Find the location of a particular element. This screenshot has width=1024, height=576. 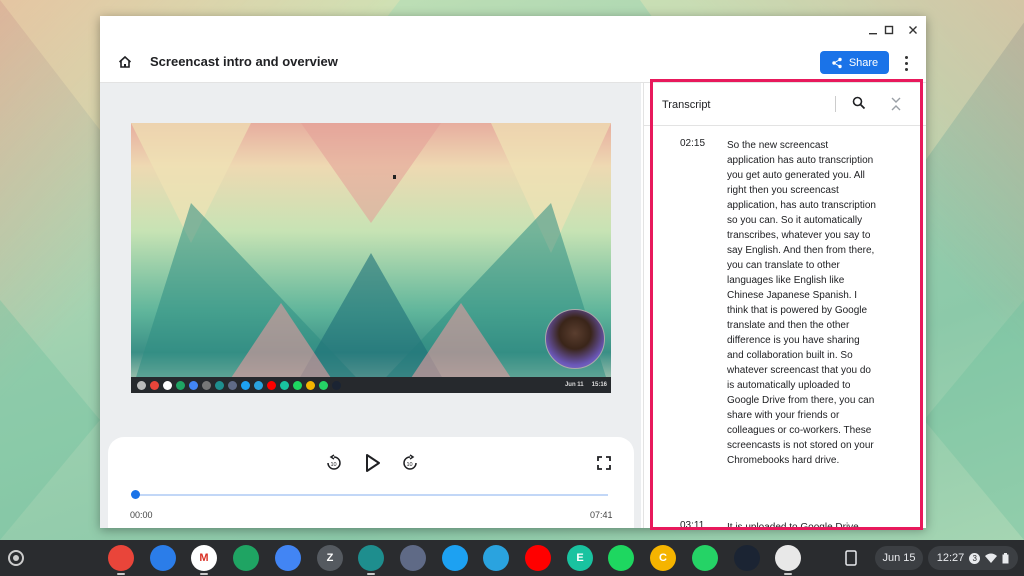

page-title: Screencast intro and overview is located at coordinates (244, 61).